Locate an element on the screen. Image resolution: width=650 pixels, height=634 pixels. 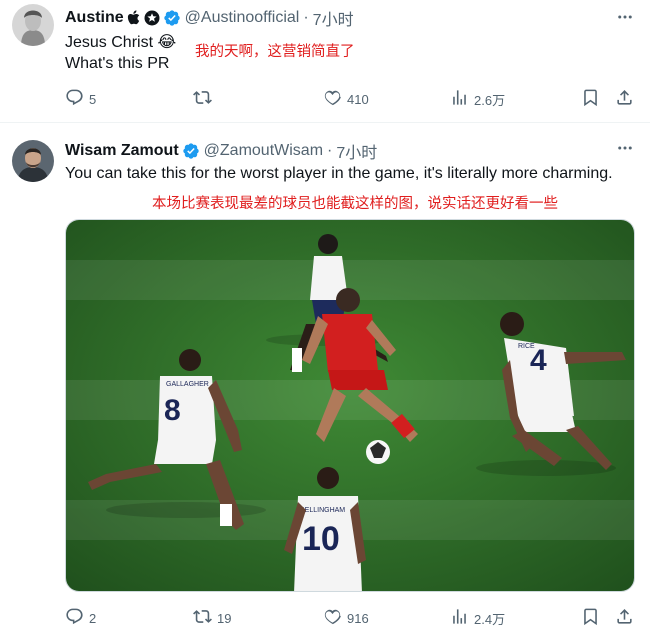
reply-count: 2 is located at coordinates (93, 618).